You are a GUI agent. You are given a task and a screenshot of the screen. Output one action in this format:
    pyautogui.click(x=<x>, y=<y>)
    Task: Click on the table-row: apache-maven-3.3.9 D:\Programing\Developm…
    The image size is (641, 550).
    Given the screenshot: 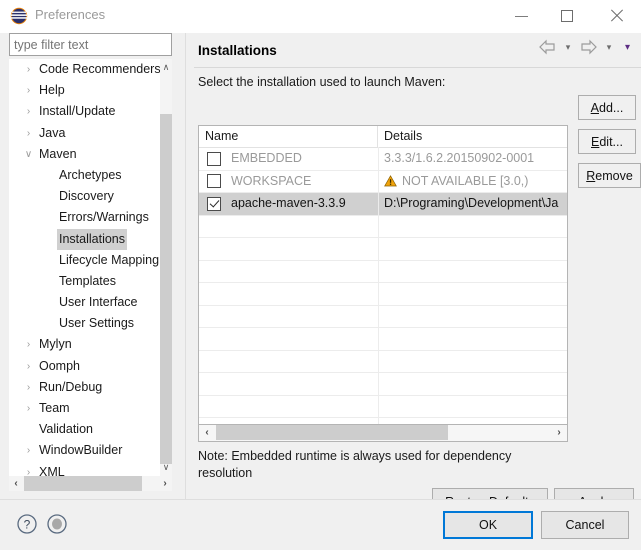 What is the action you would take?
    pyautogui.click(x=383, y=204)
    